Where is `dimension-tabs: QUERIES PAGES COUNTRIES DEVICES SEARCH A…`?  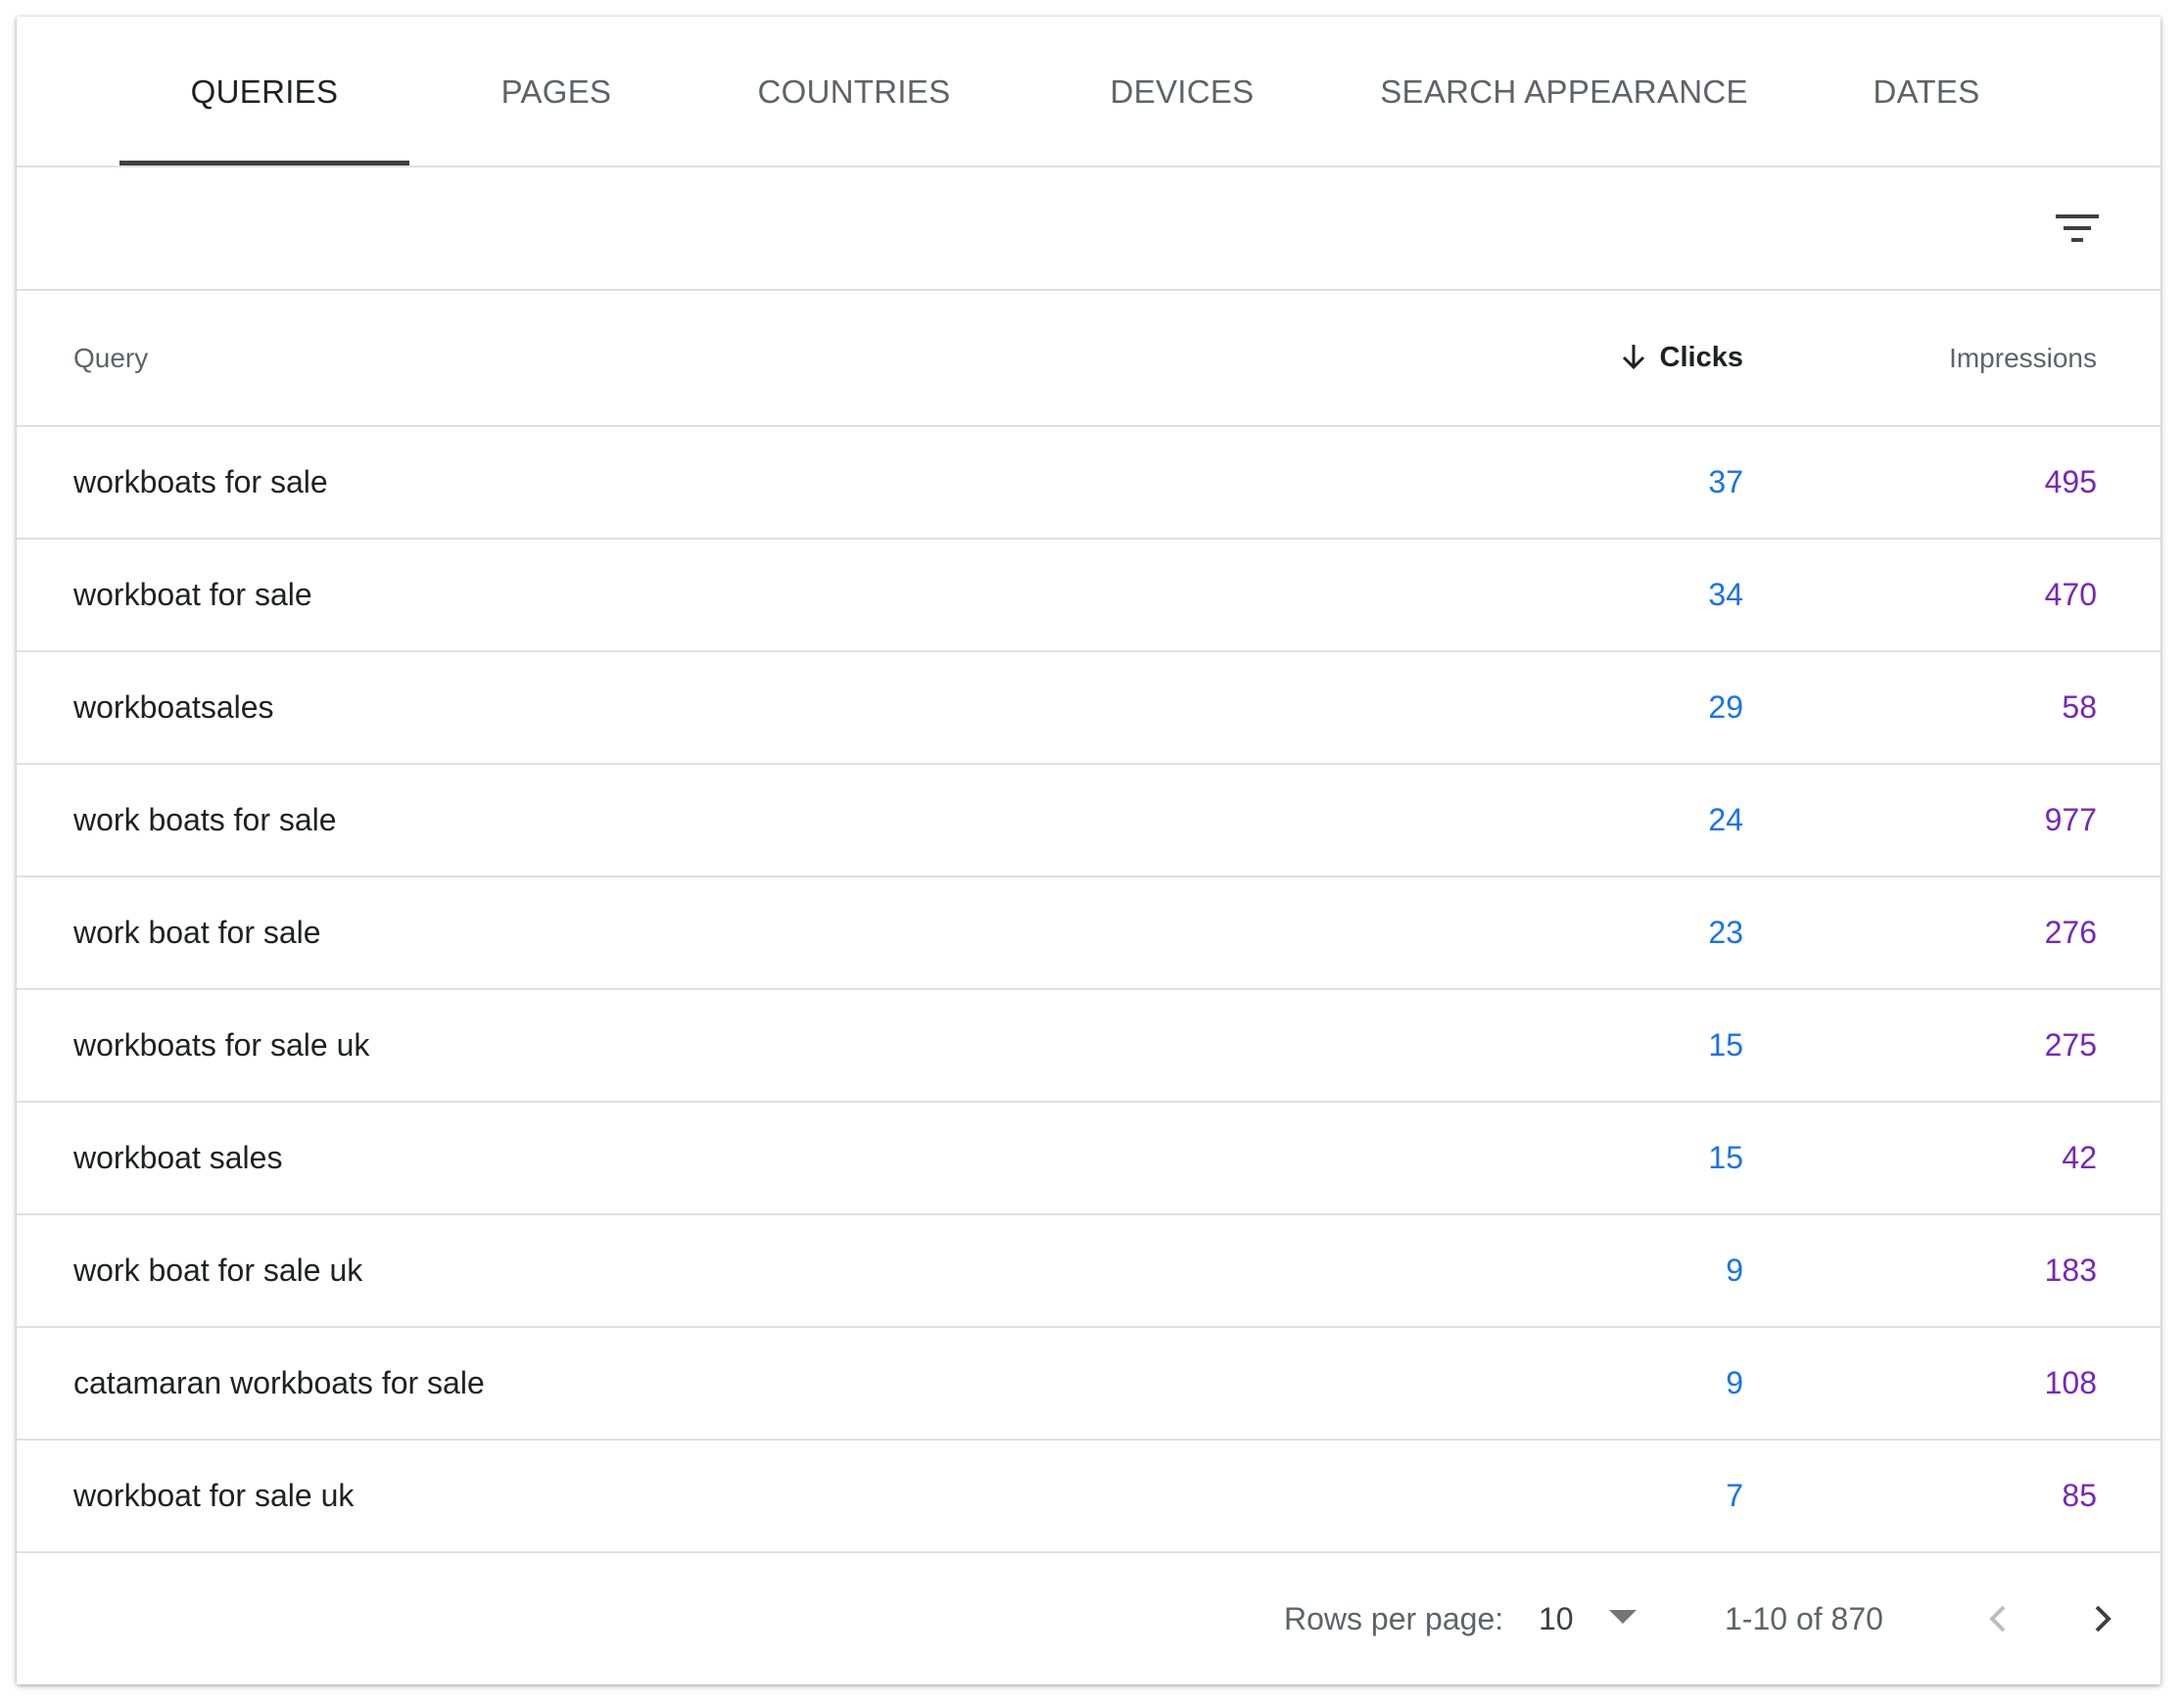 dimension-tabs: QUERIES PAGES COUNTRIES DEVICES SEARCH A… is located at coordinates (1088, 92).